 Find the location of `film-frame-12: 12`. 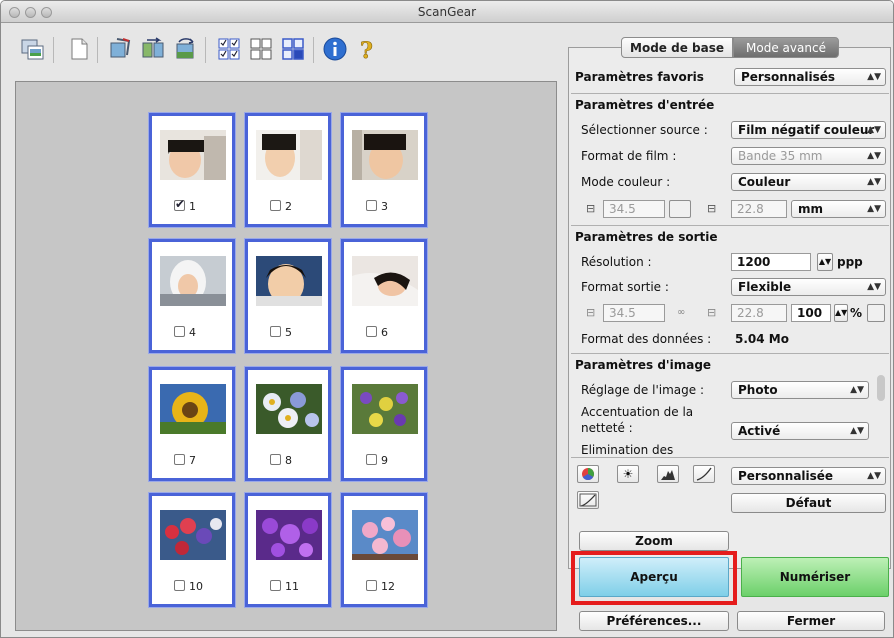

film-frame-12: 12 is located at coordinates (384, 550).